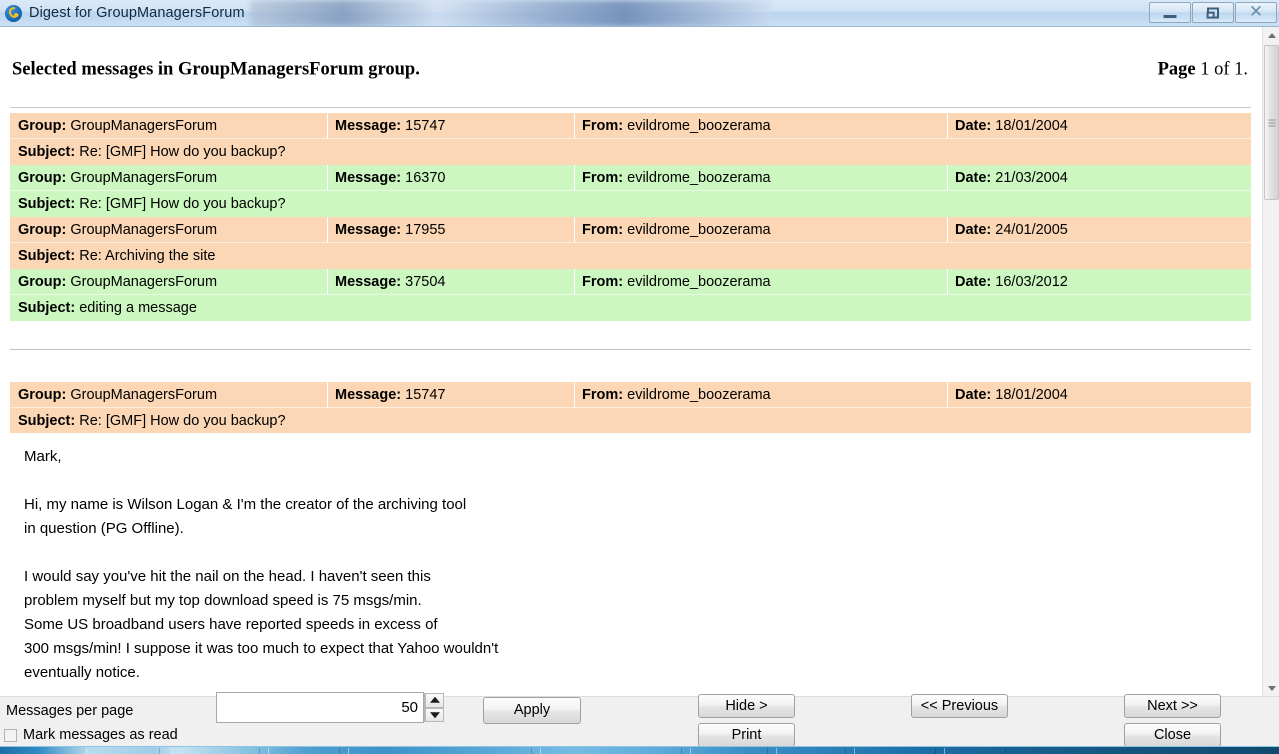 The height and width of the screenshot is (754, 1279). I want to click on detail-subject-cell: Subject: Re: [GMF] How do you backup?, so click(152, 421).